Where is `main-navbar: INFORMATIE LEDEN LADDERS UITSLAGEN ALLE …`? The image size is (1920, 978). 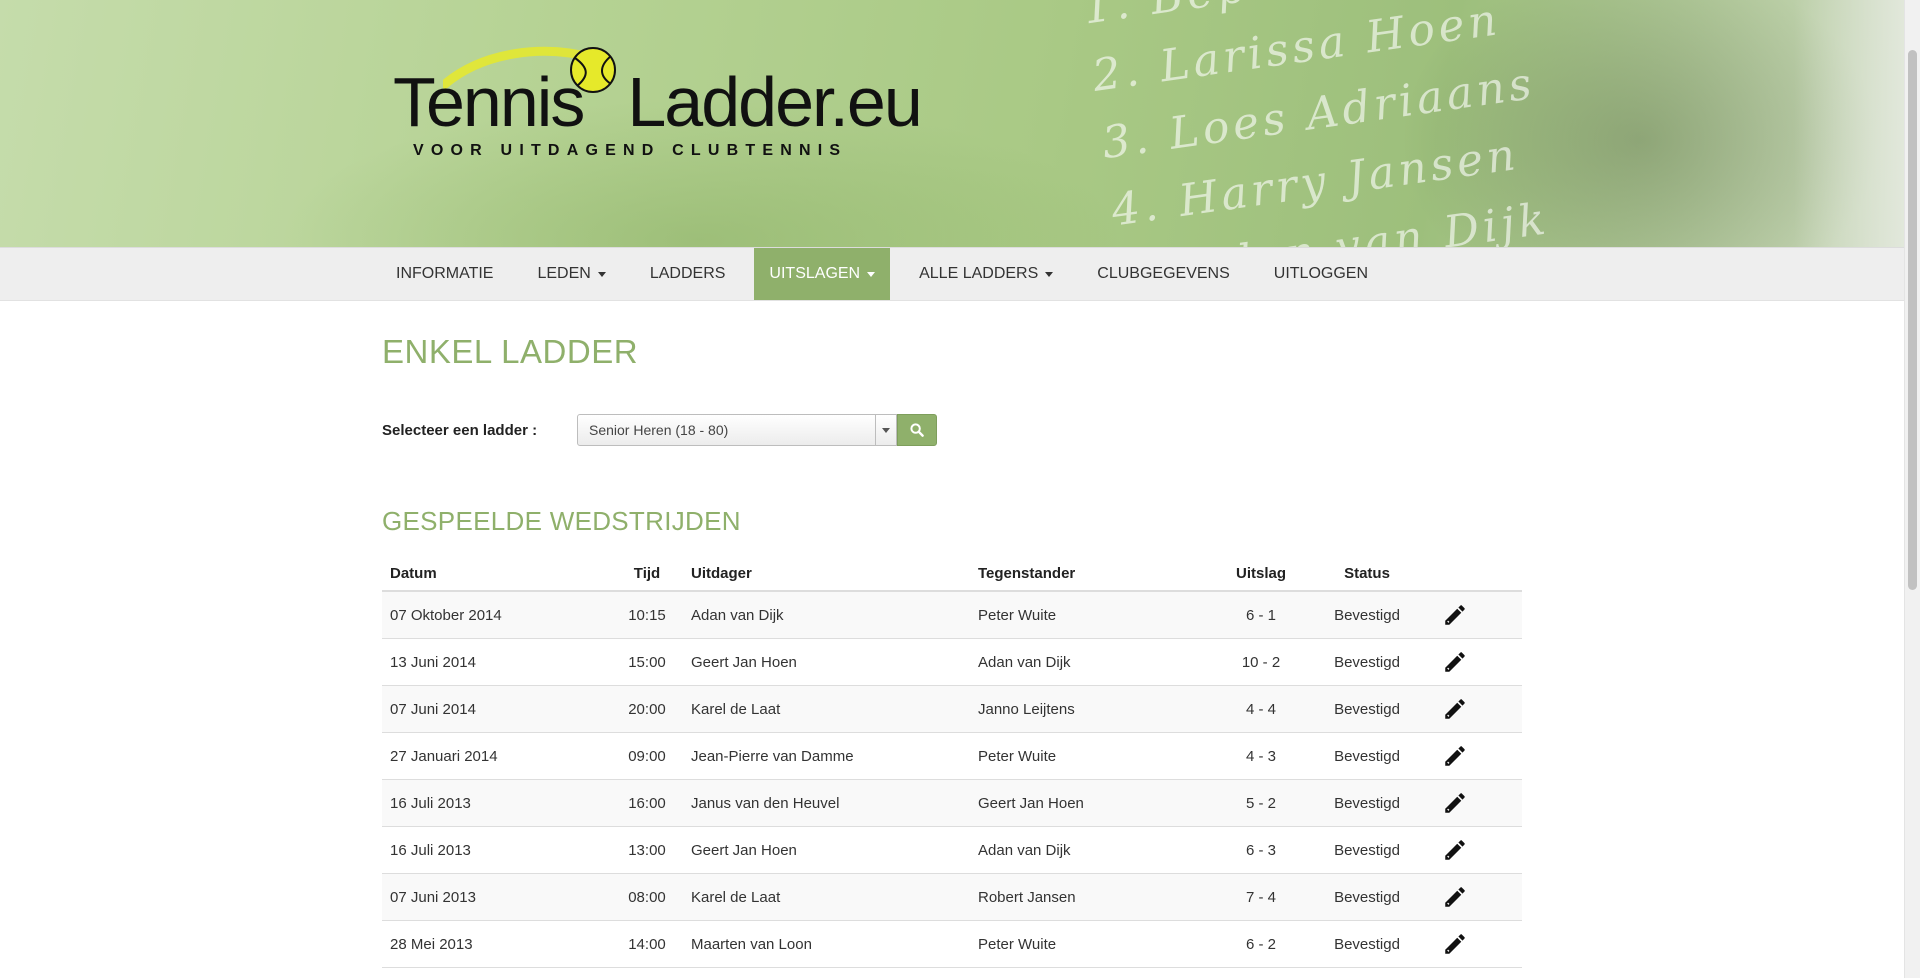 main-navbar: INFORMATIE LEDEN LADDERS UITSLAGEN ALLE … is located at coordinates (952, 274).